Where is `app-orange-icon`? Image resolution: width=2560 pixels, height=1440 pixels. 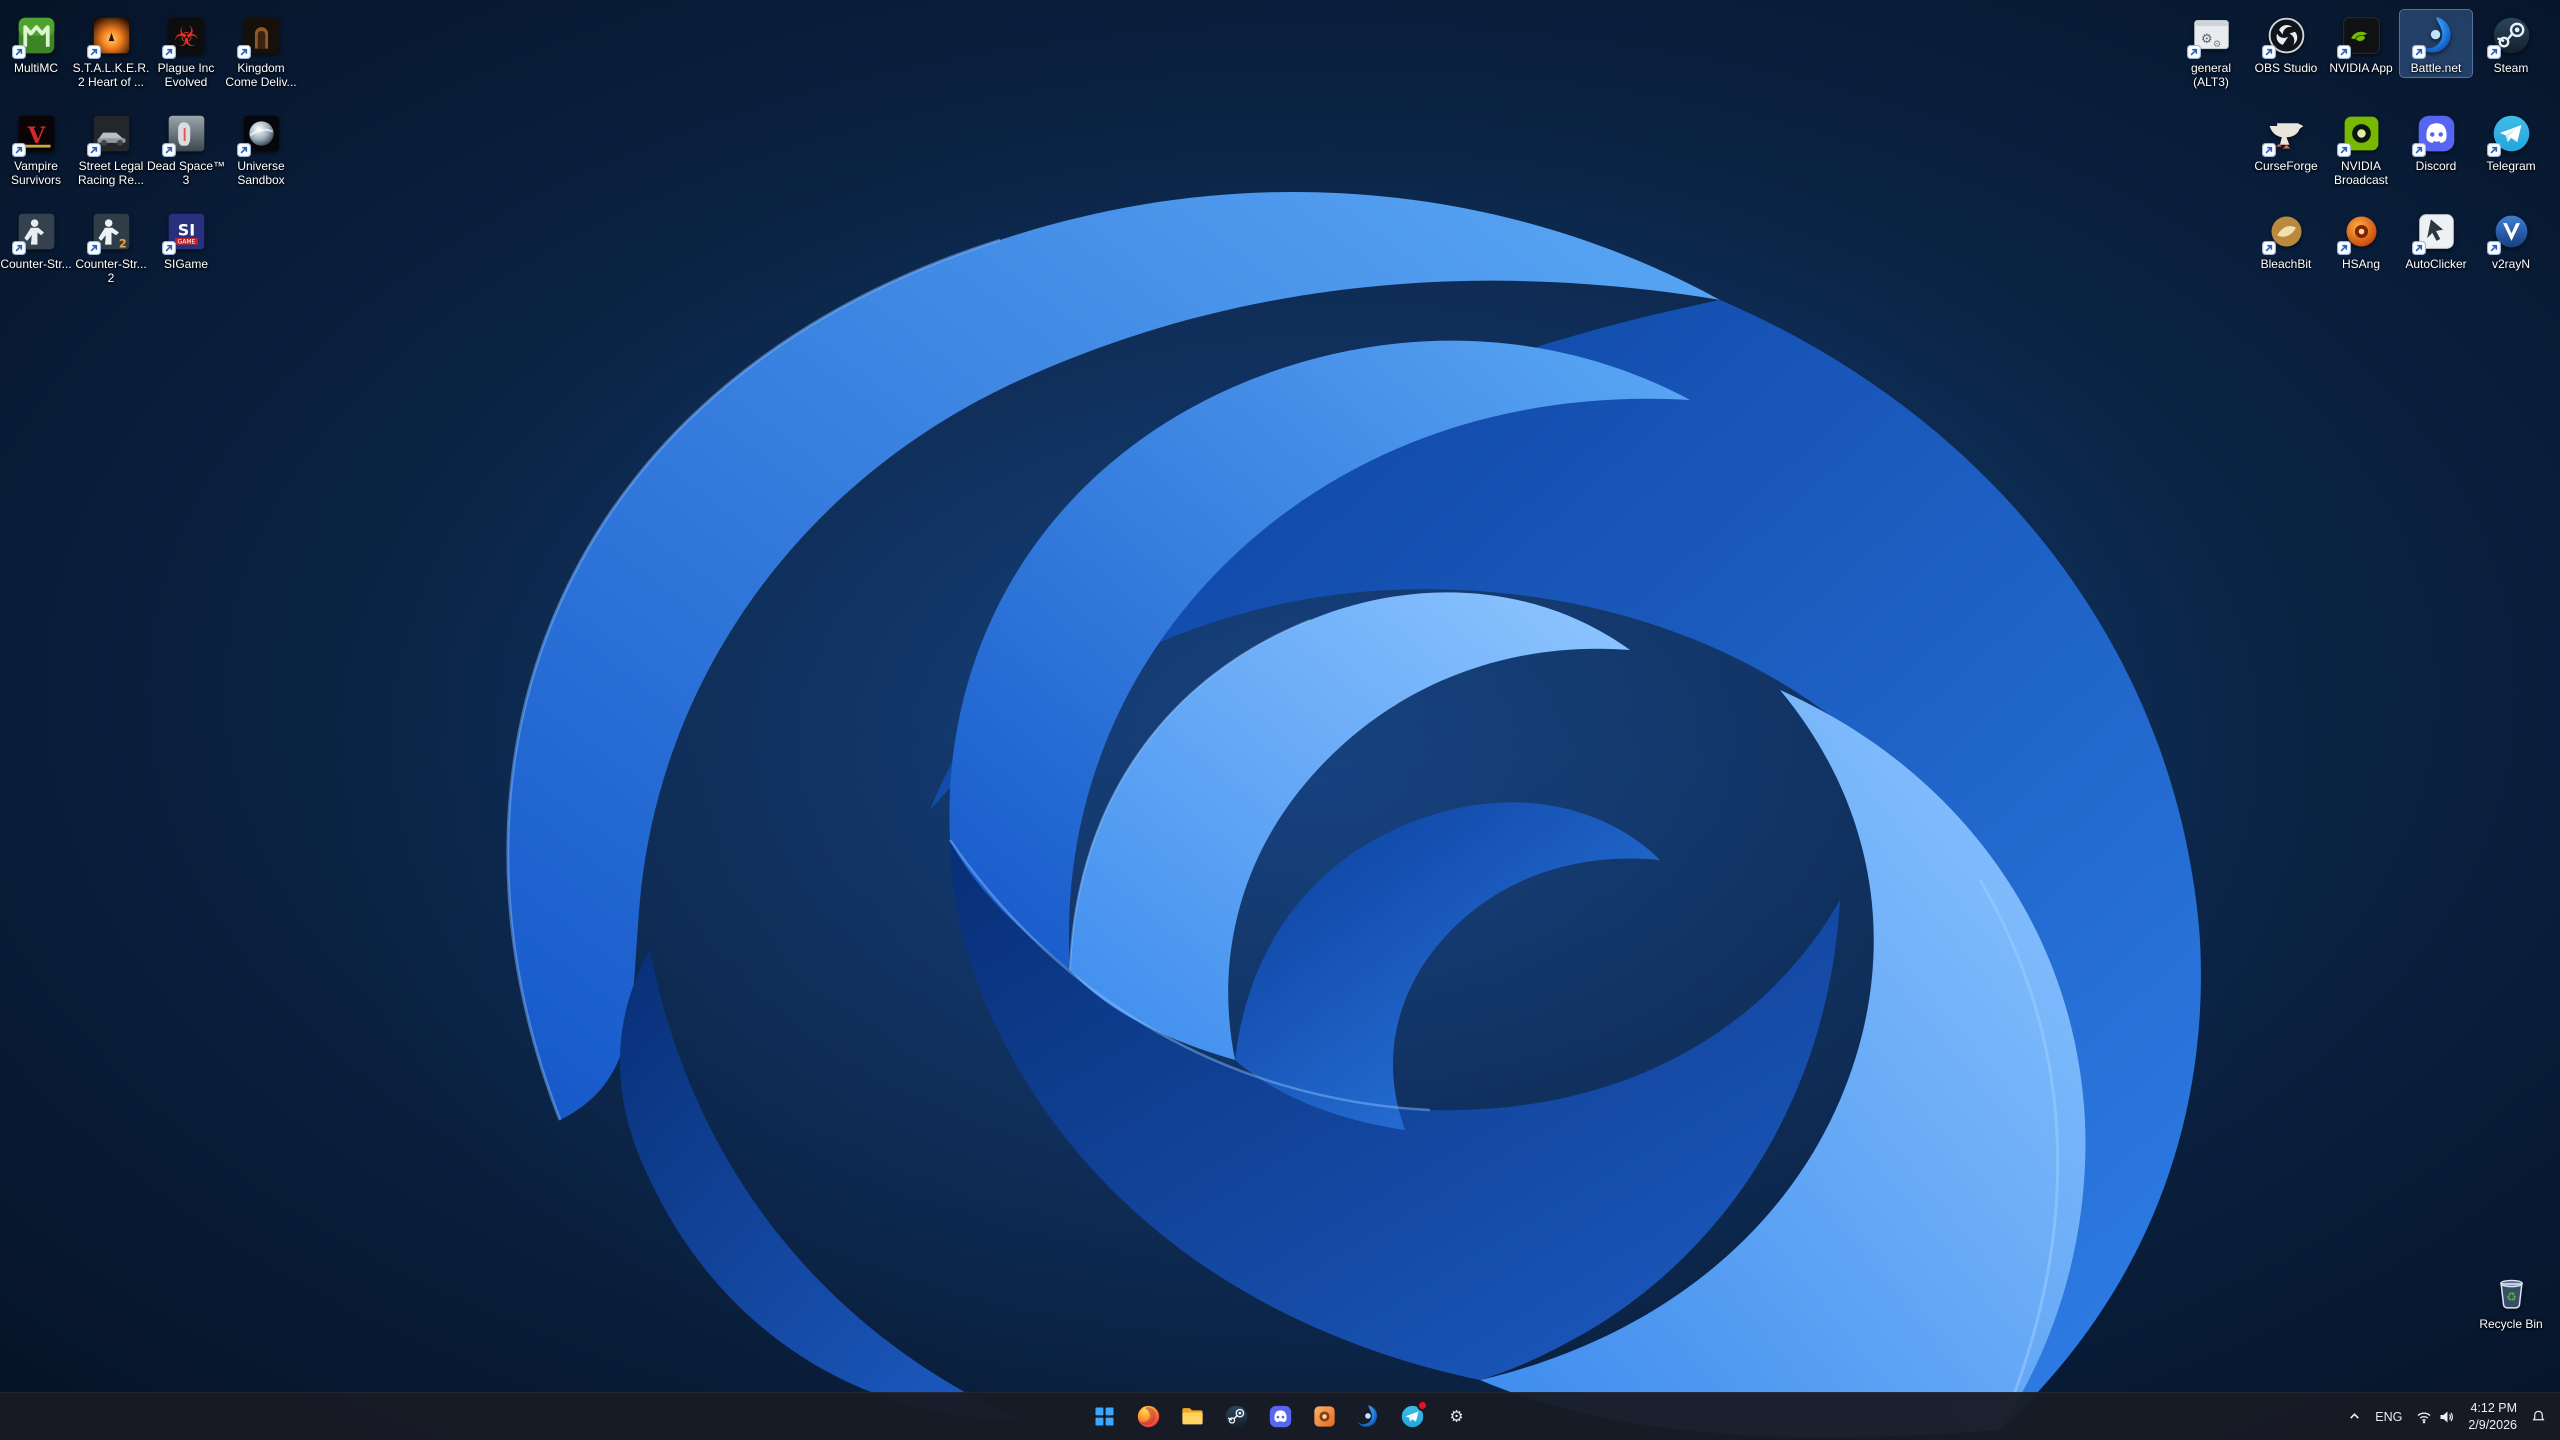
app-orange-icon is located at coordinates (1324, 1416).